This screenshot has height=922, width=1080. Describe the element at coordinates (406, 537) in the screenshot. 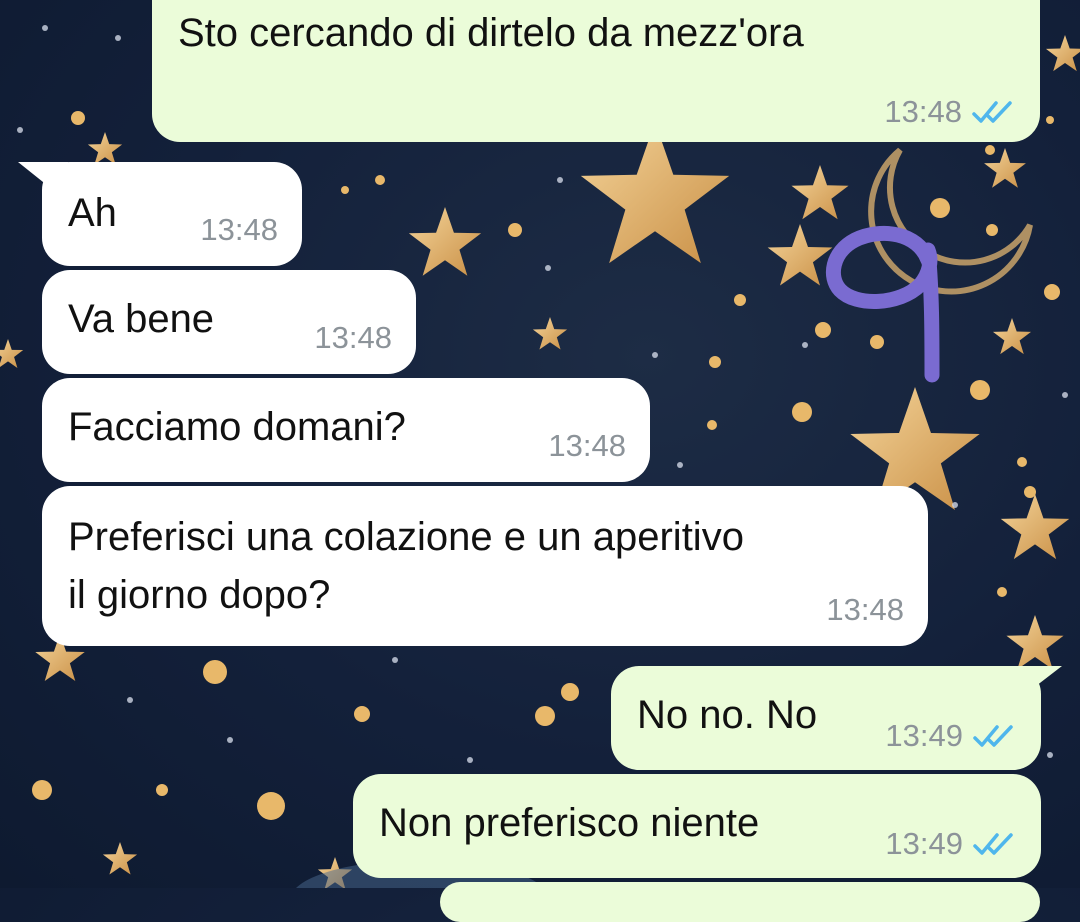

I see `message-text-line-1: Preferisci una colazione e un aperitivo` at that location.